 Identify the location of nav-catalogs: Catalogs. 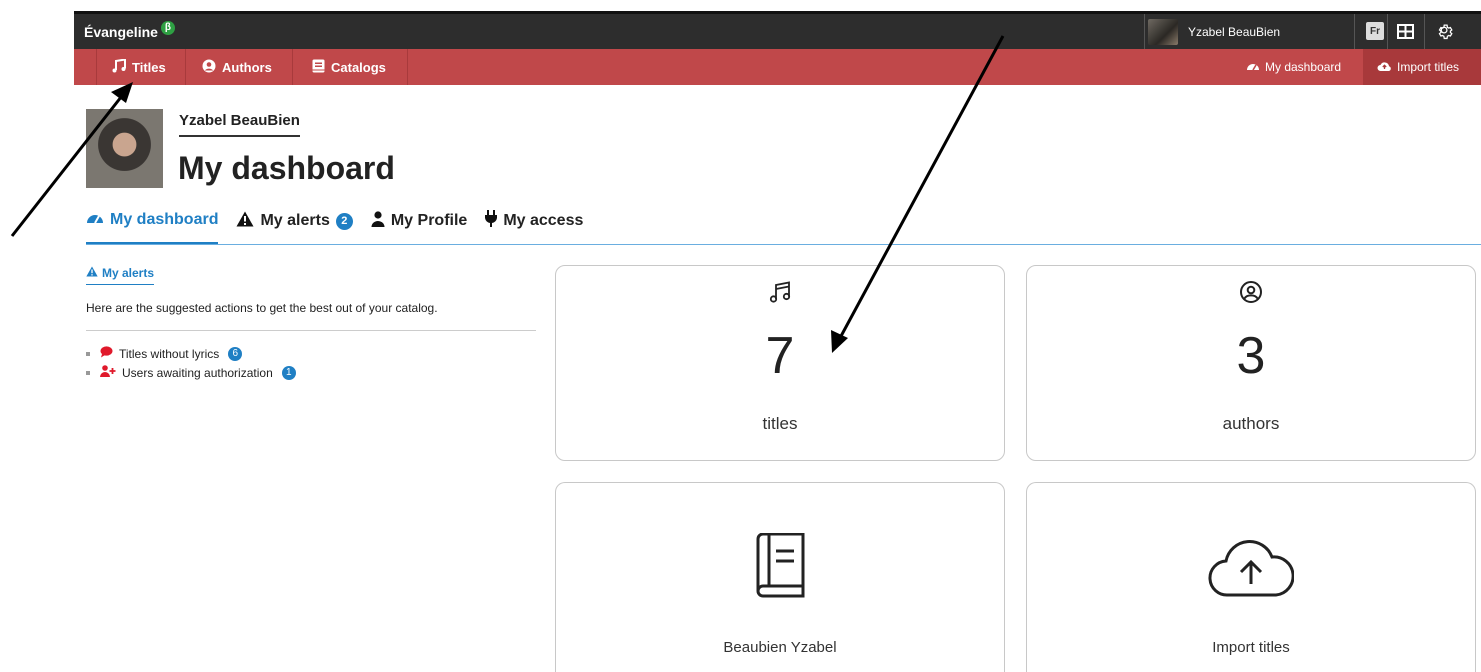
(349, 67).